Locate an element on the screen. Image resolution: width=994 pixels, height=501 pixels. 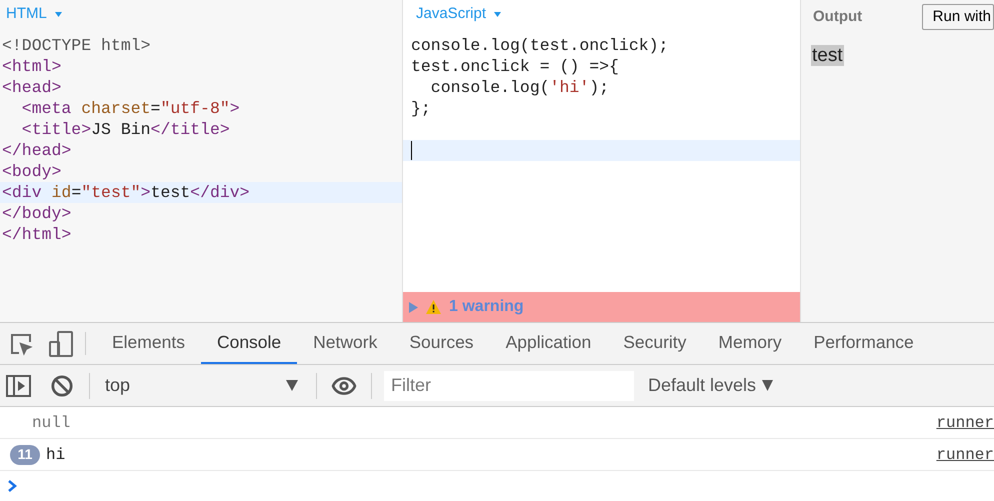
devtools-tab: Elements is located at coordinates (148, 343).